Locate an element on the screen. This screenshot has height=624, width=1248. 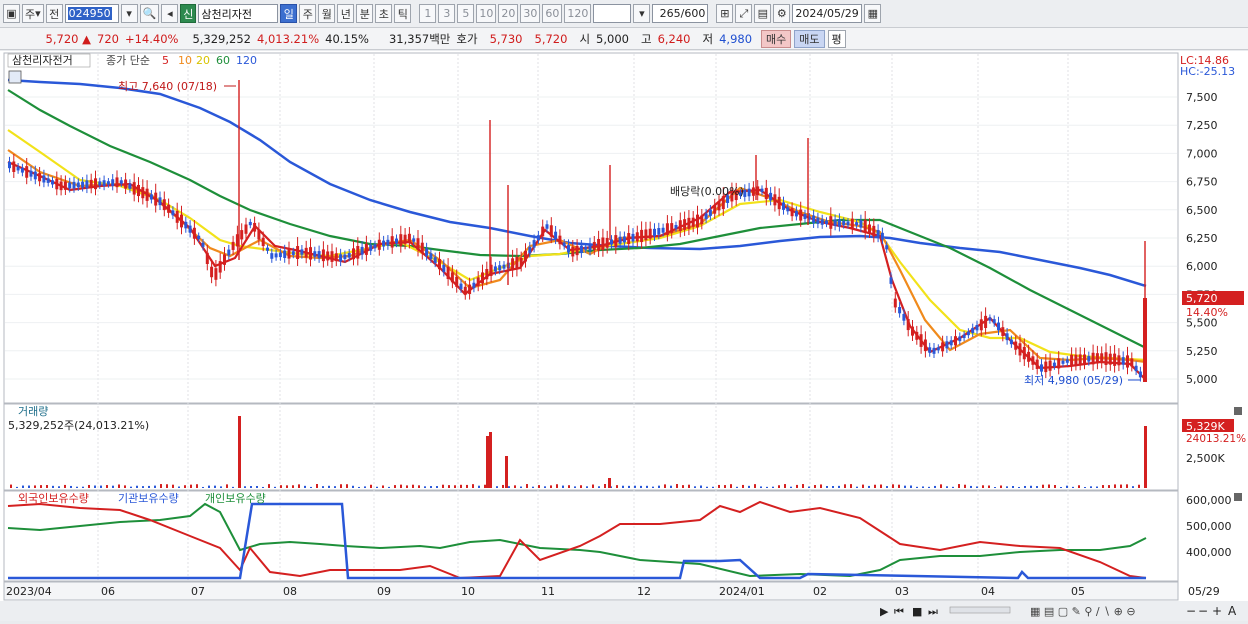
turnover-rate: 40.15% is located at coordinates (347, 38).